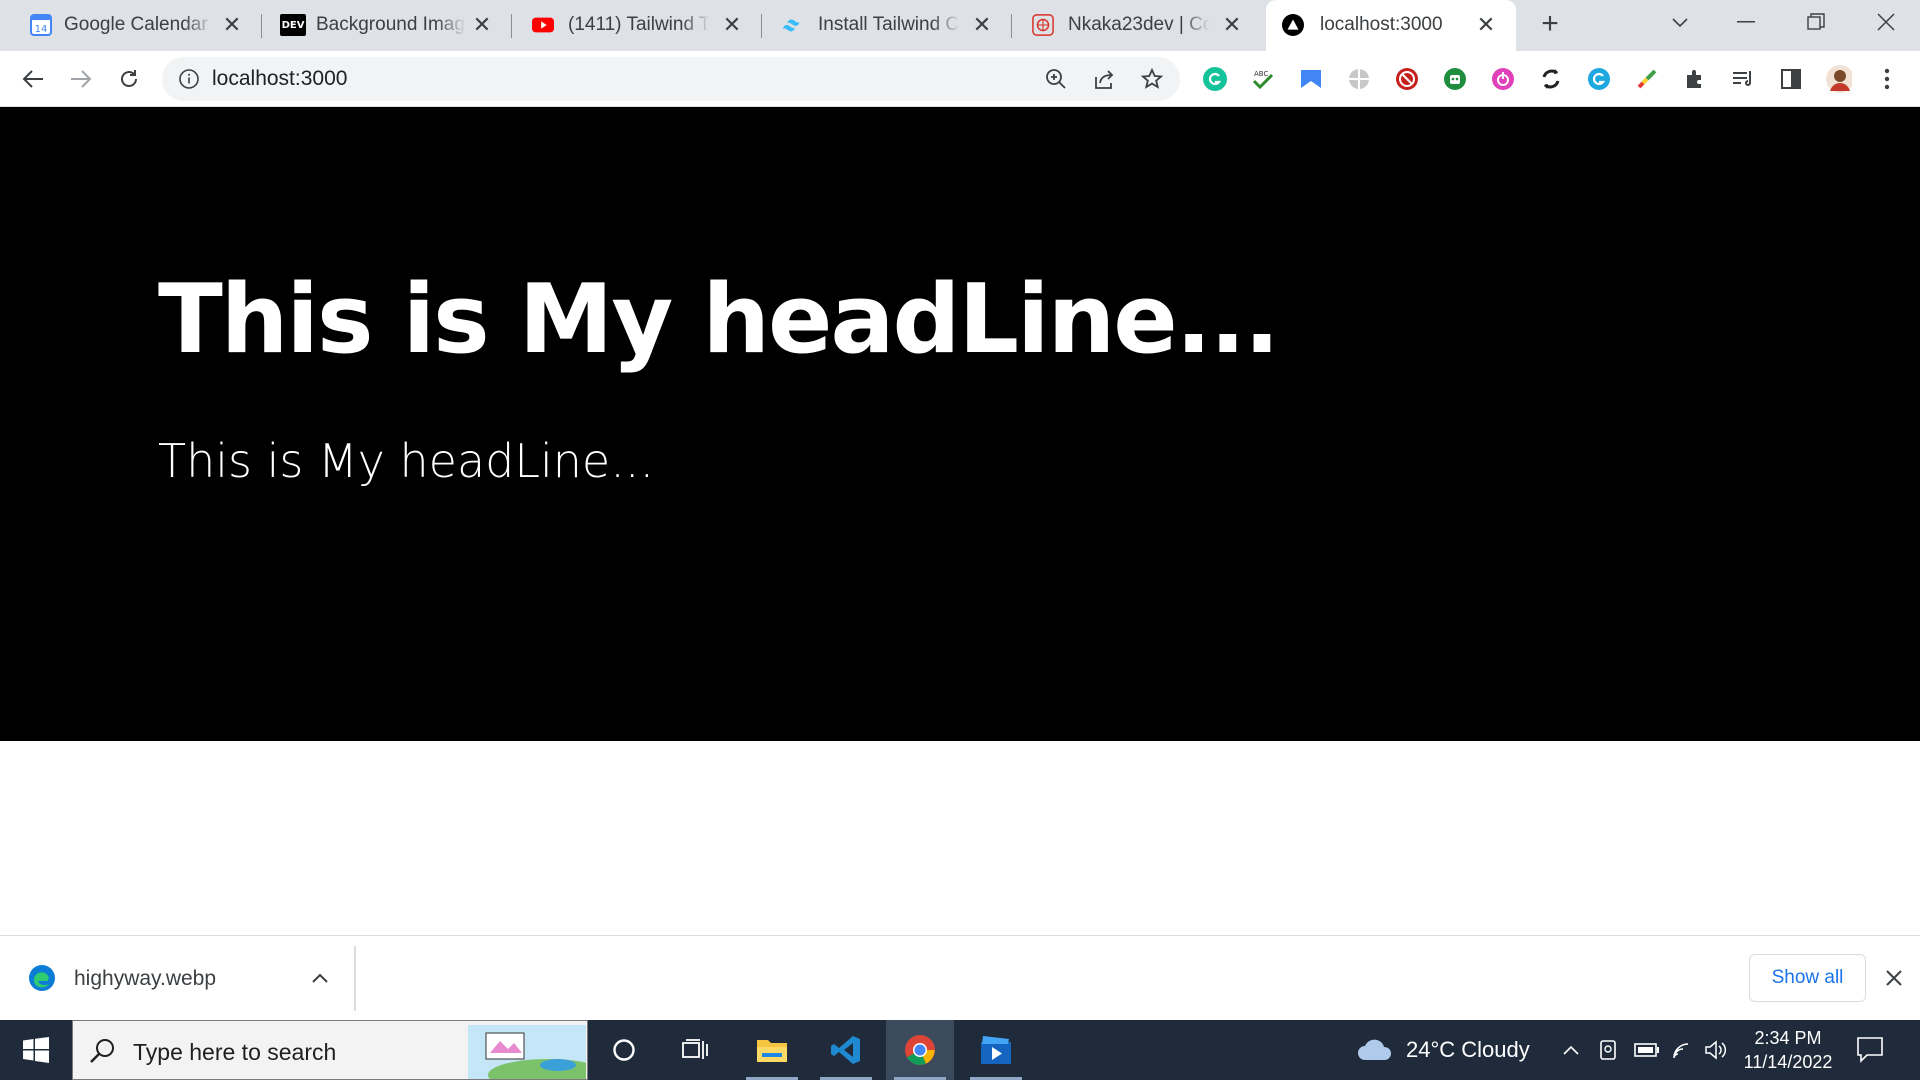  What do you see at coordinates (1716, 1050) in the screenshot?
I see `volume-icon` at bounding box center [1716, 1050].